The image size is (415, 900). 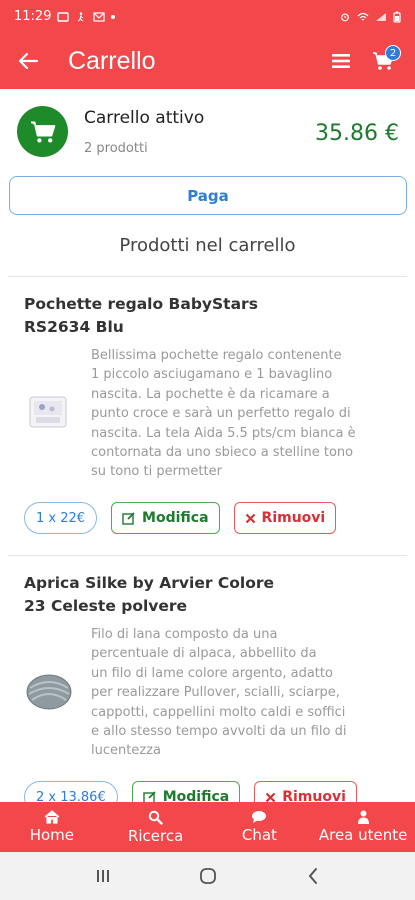 What do you see at coordinates (126, 751) in the screenshot?
I see `description-line: lucentezza` at bounding box center [126, 751].